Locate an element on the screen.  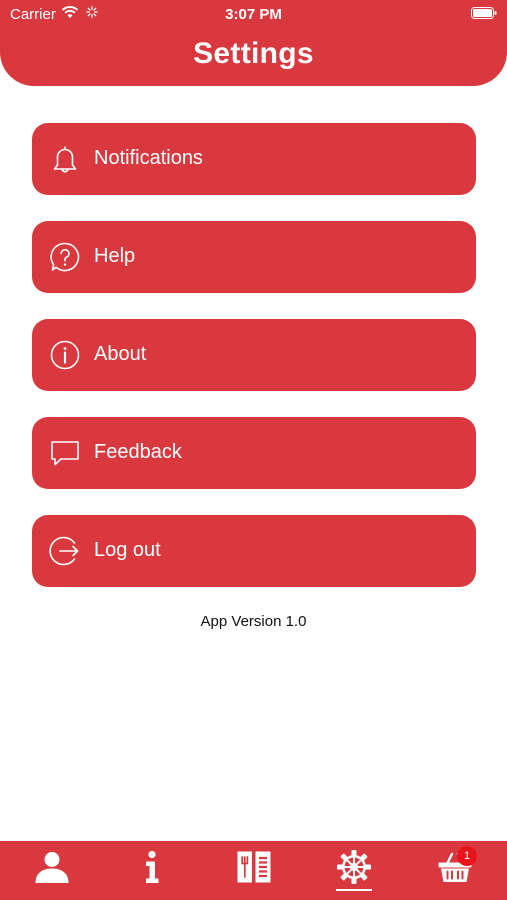
tab-settings is located at coordinates (354, 870).